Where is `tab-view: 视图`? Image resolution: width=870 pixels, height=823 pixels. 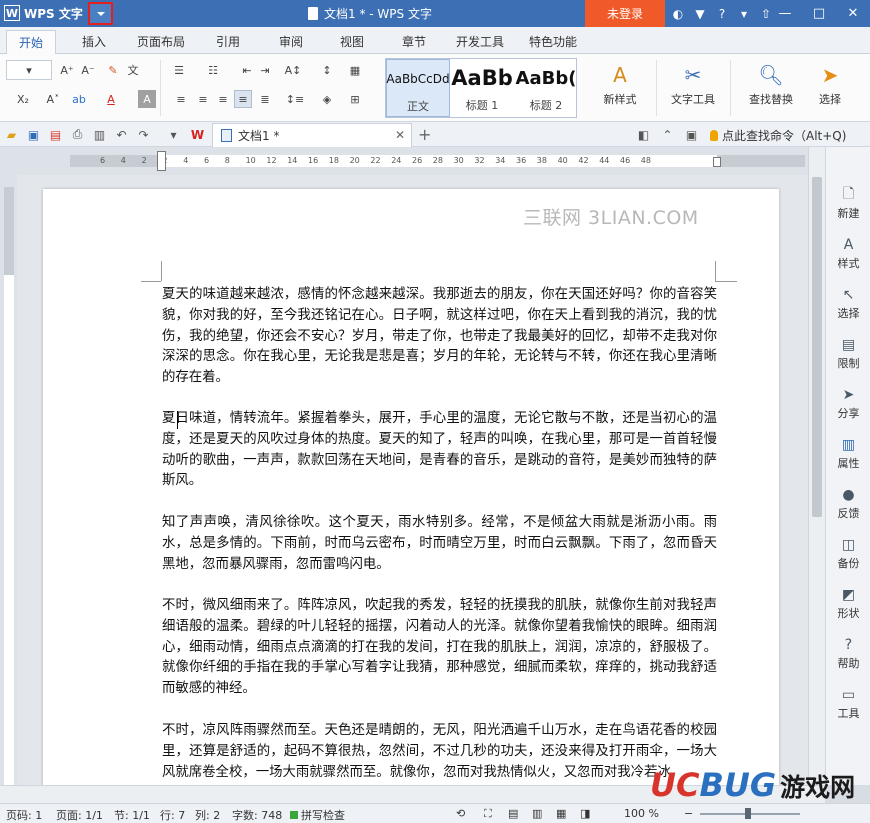
tab-view: 视图 is located at coordinates (352, 41).